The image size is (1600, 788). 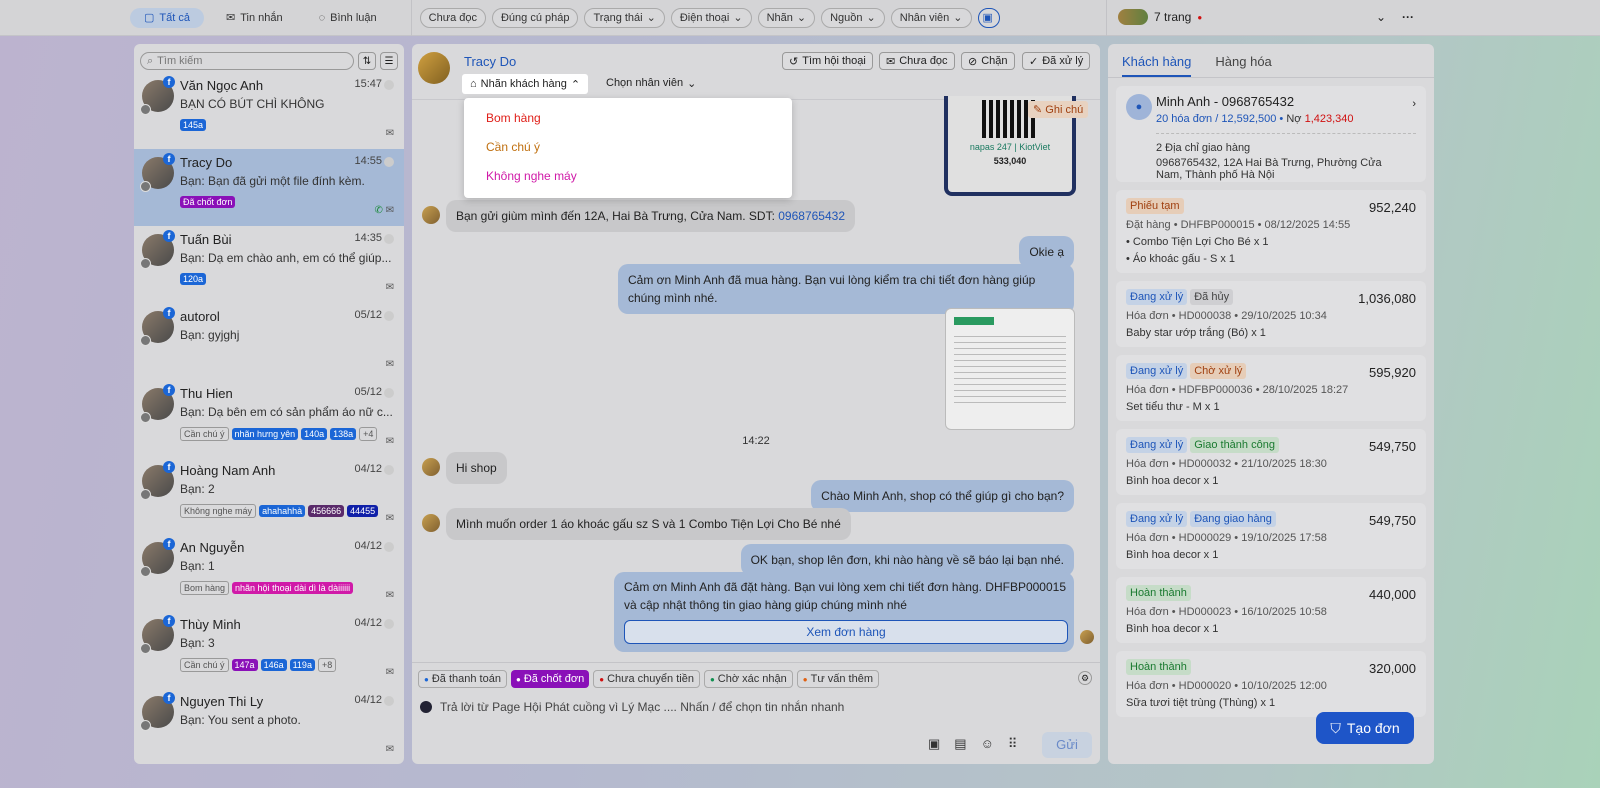 What do you see at coordinates (145, 109) in the screenshot?
I see `page-avatar` at bounding box center [145, 109].